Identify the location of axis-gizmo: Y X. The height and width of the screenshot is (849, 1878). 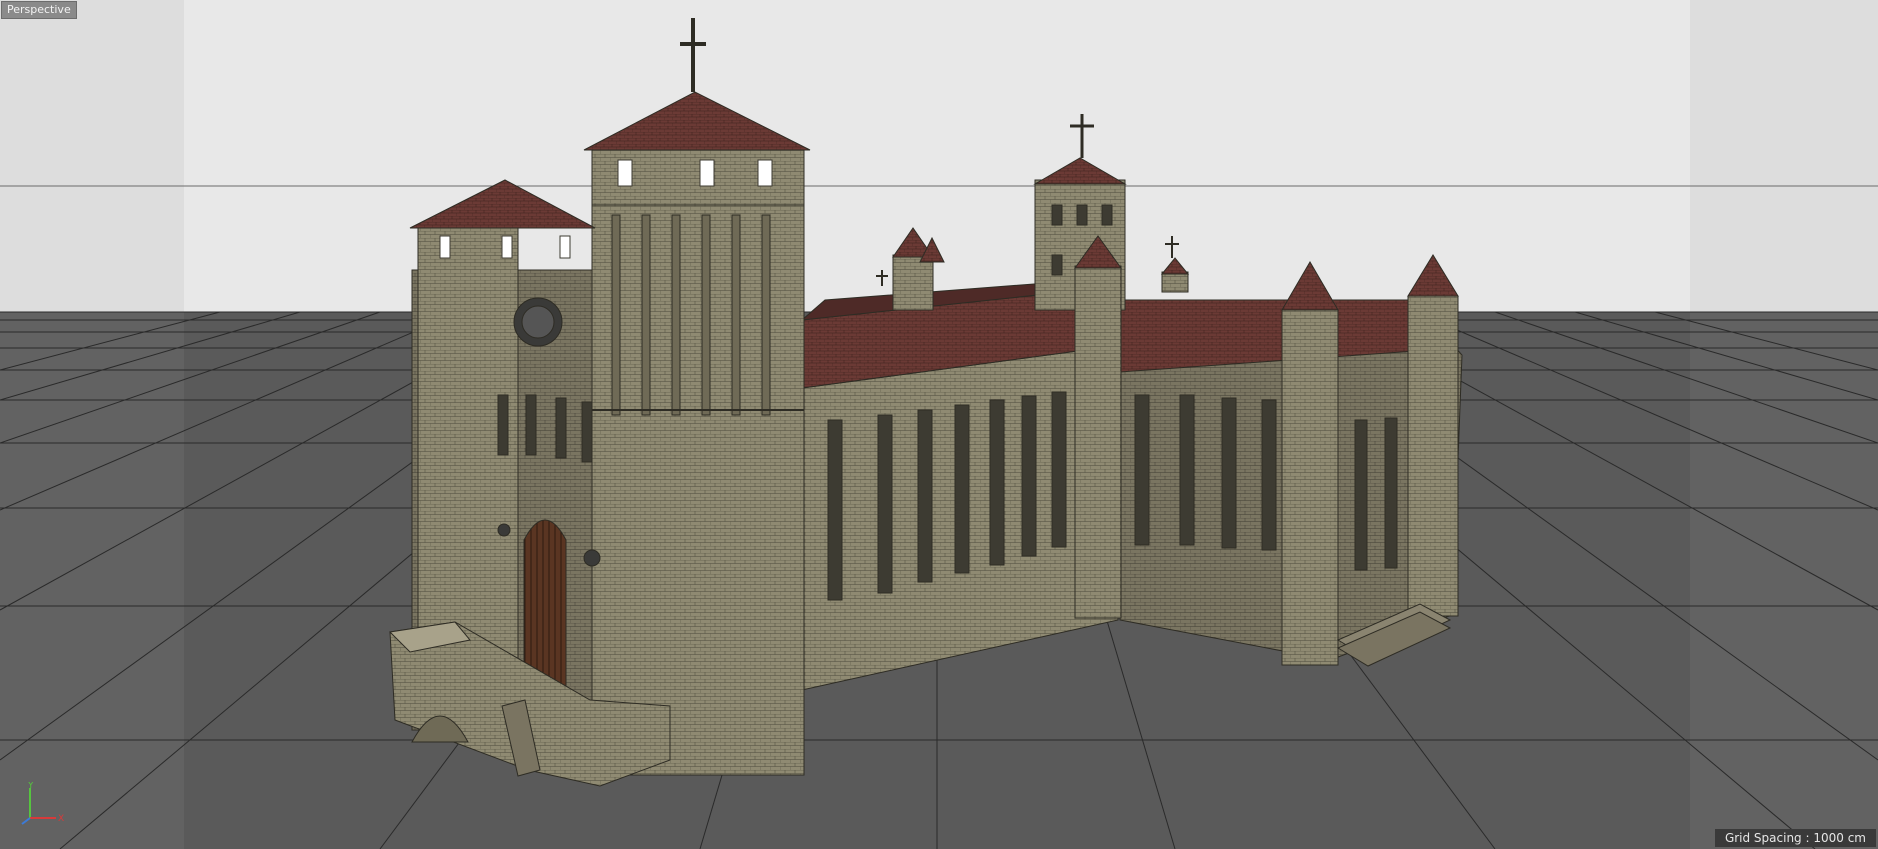
(42, 803).